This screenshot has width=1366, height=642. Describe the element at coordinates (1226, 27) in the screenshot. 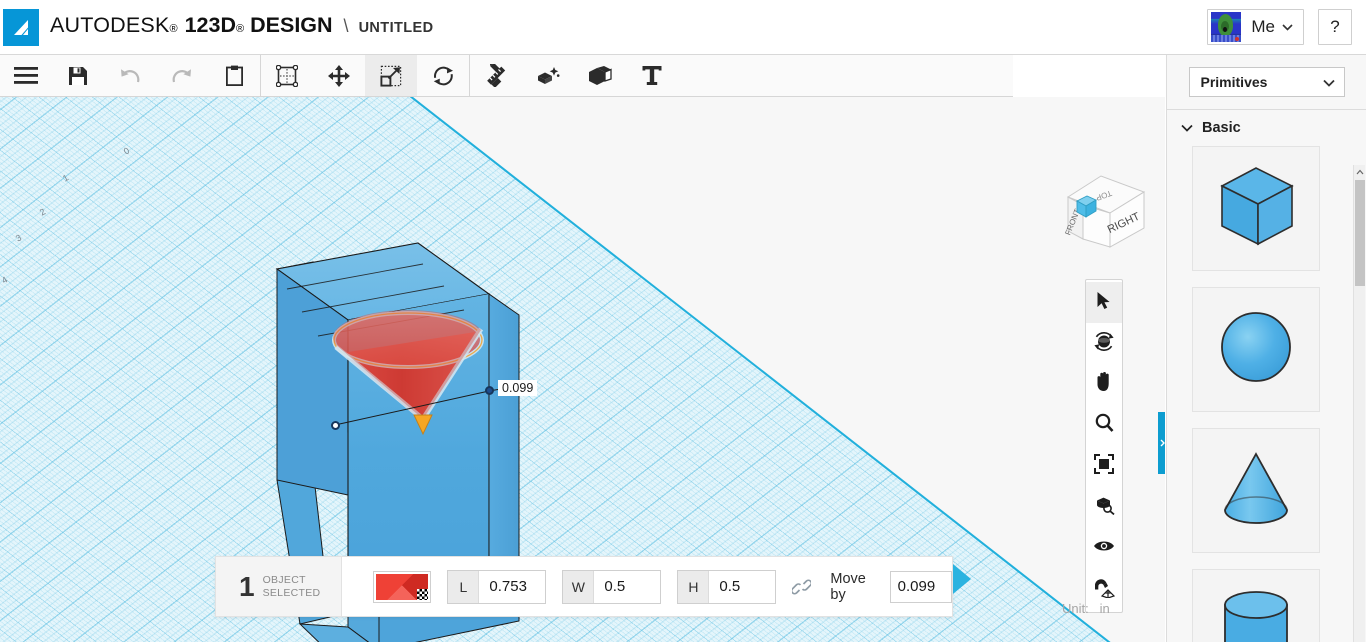

I see `user-avatar-icon` at that location.